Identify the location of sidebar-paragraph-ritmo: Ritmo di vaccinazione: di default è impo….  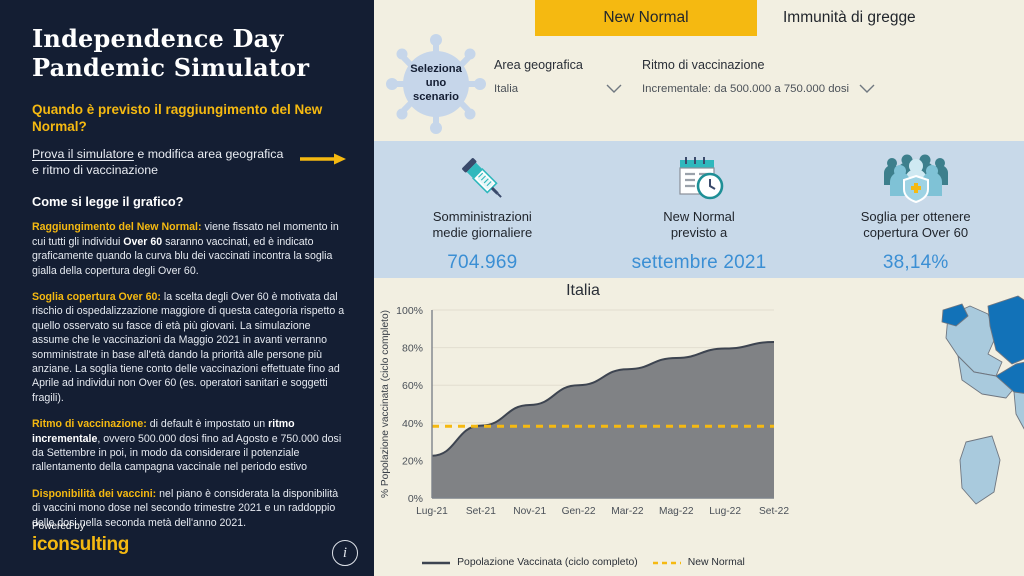
(190, 446).